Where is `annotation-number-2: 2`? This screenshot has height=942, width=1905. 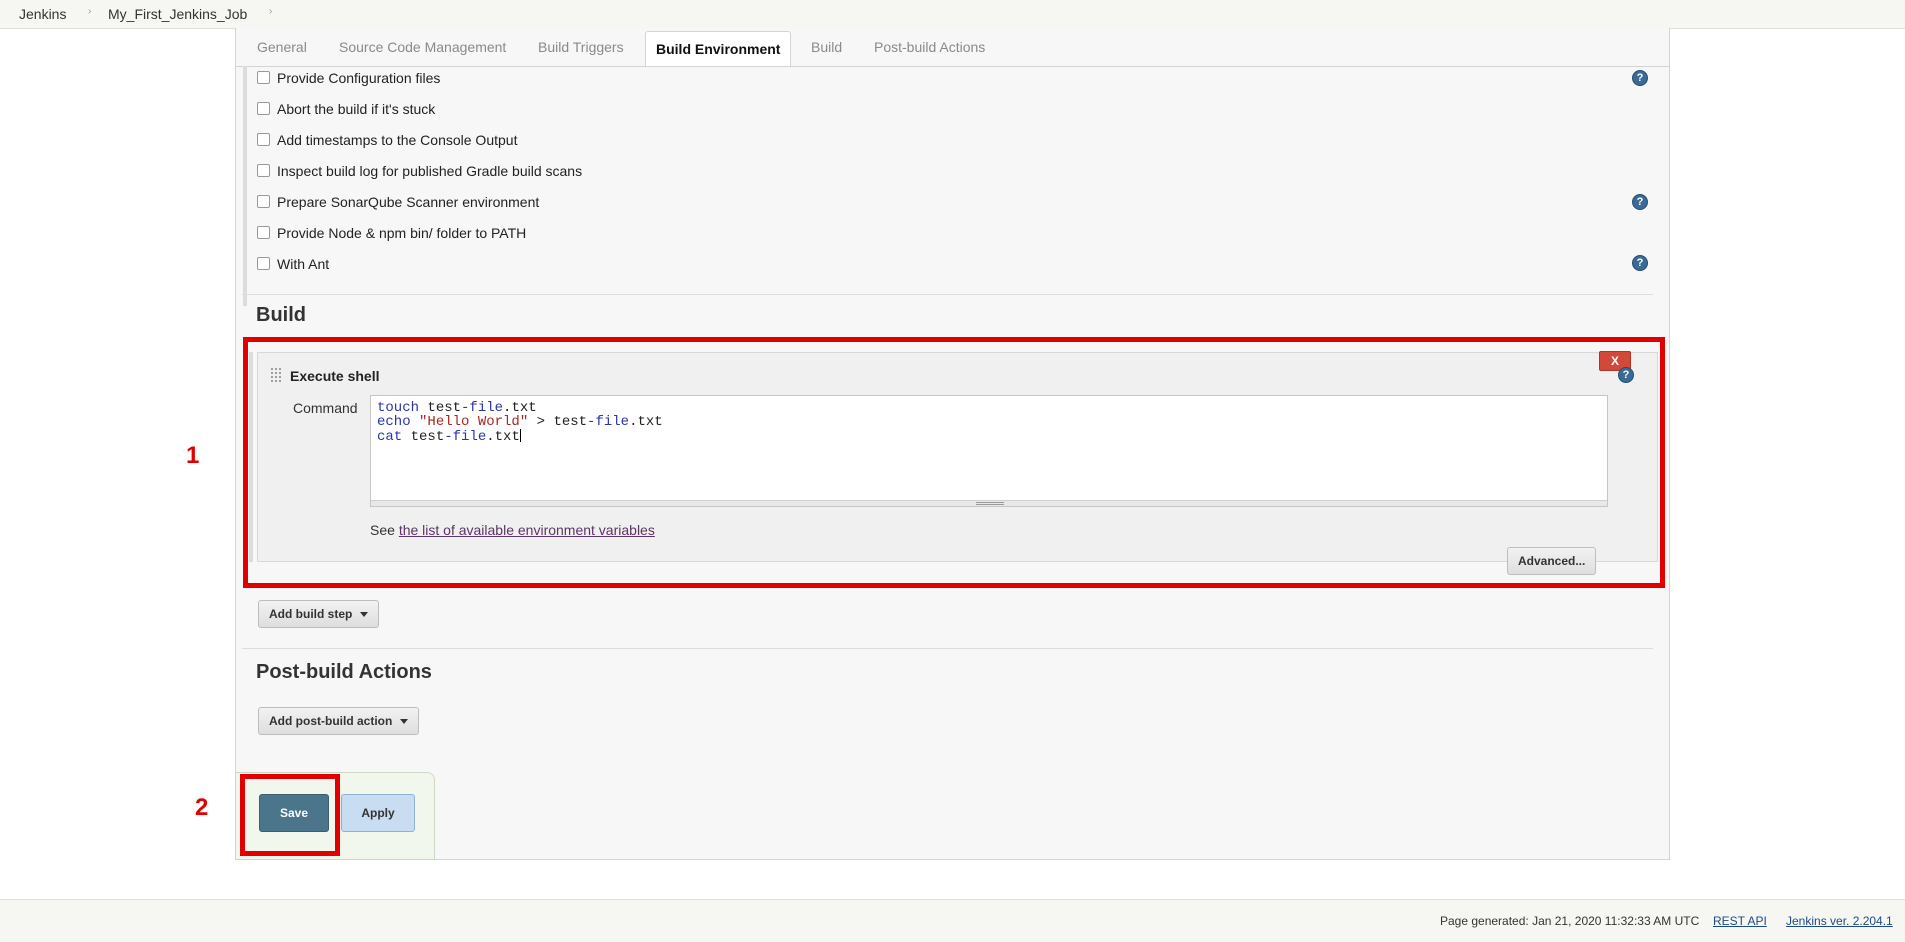 annotation-number-2: 2 is located at coordinates (202, 807).